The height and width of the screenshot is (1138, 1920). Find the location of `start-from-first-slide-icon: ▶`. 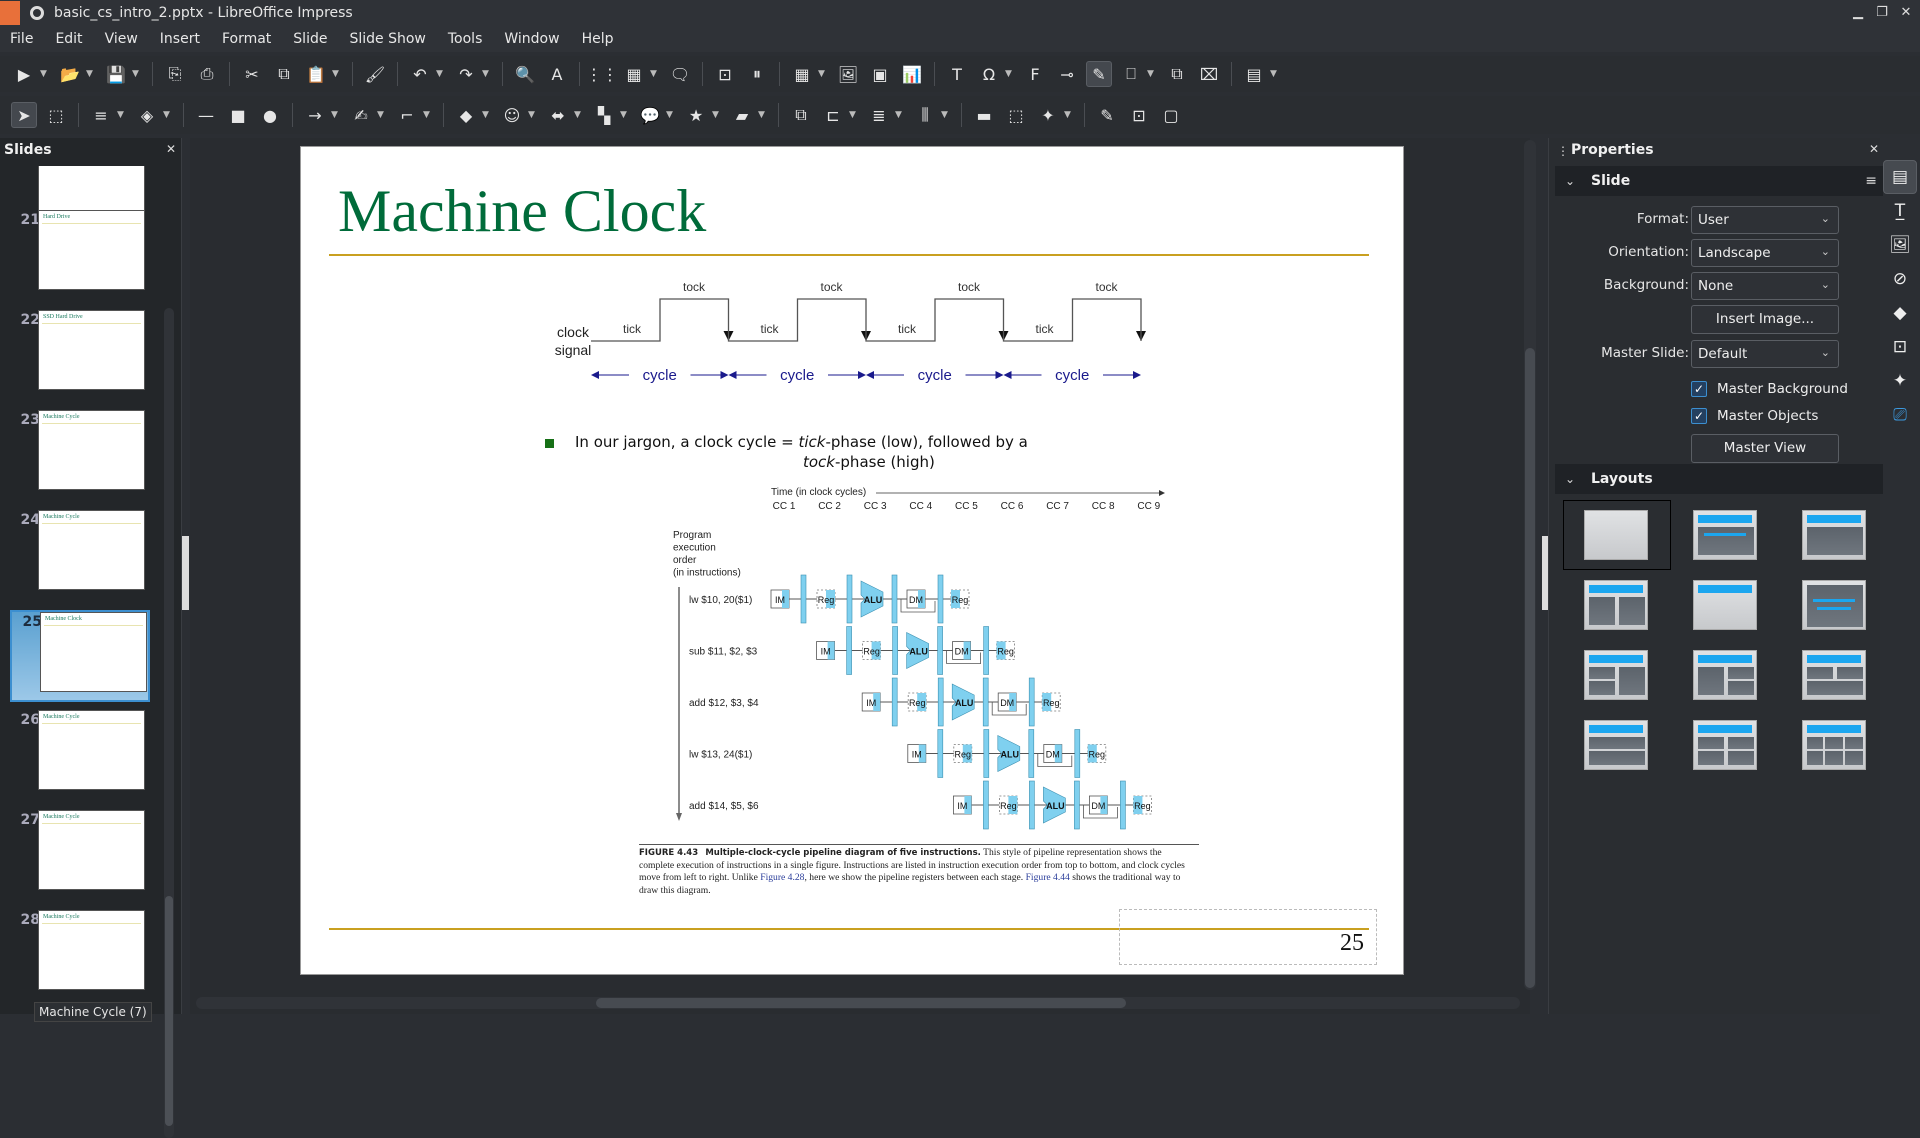

start-from-first-slide-icon: ▶ is located at coordinates (24, 74).